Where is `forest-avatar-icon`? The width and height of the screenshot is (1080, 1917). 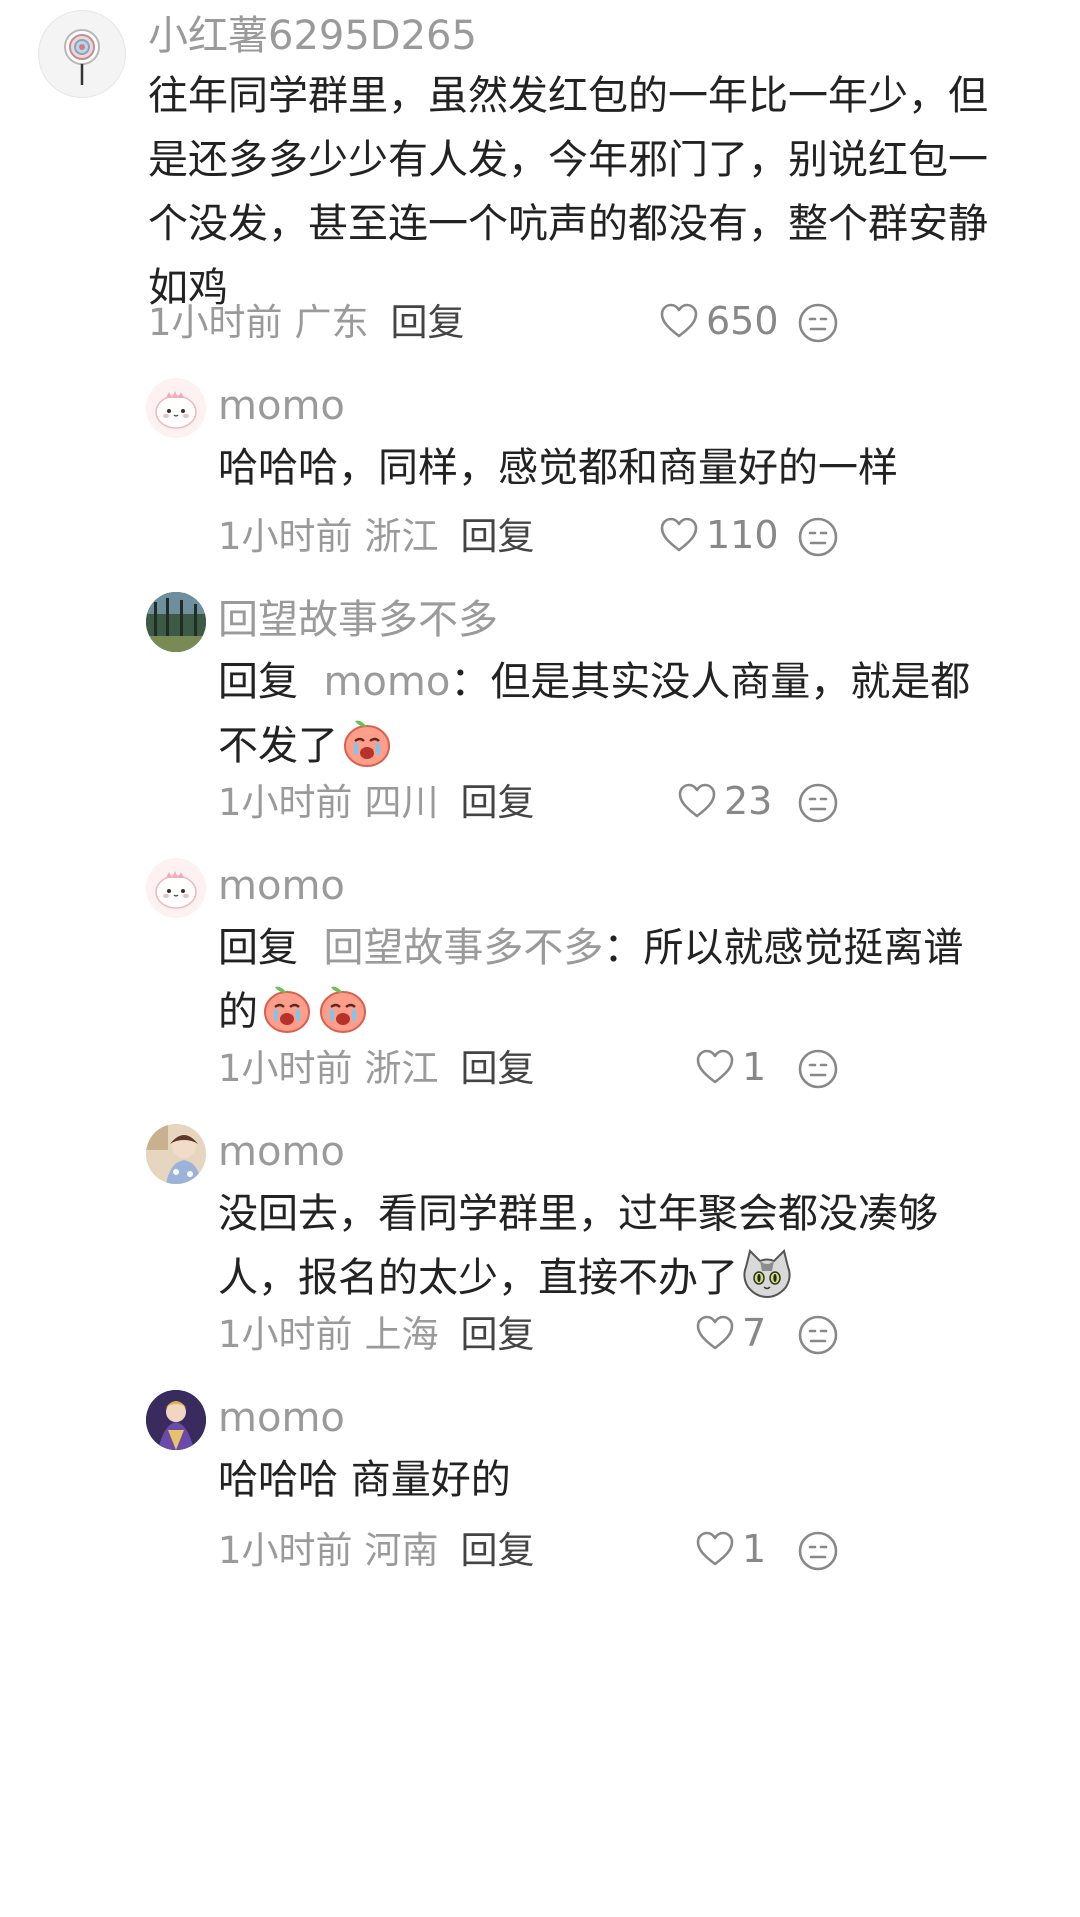
forest-avatar-icon is located at coordinates (176, 622).